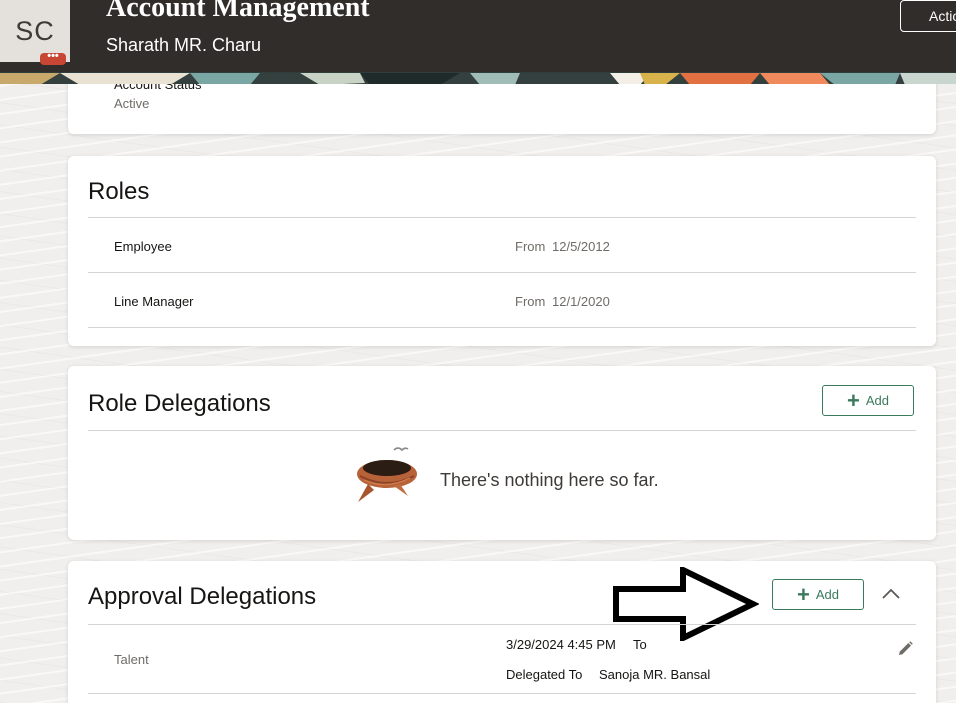 Image resolution: width=956 pixels, height=703 pixels. I want to click on banner-art-icon, so click(478, 78).